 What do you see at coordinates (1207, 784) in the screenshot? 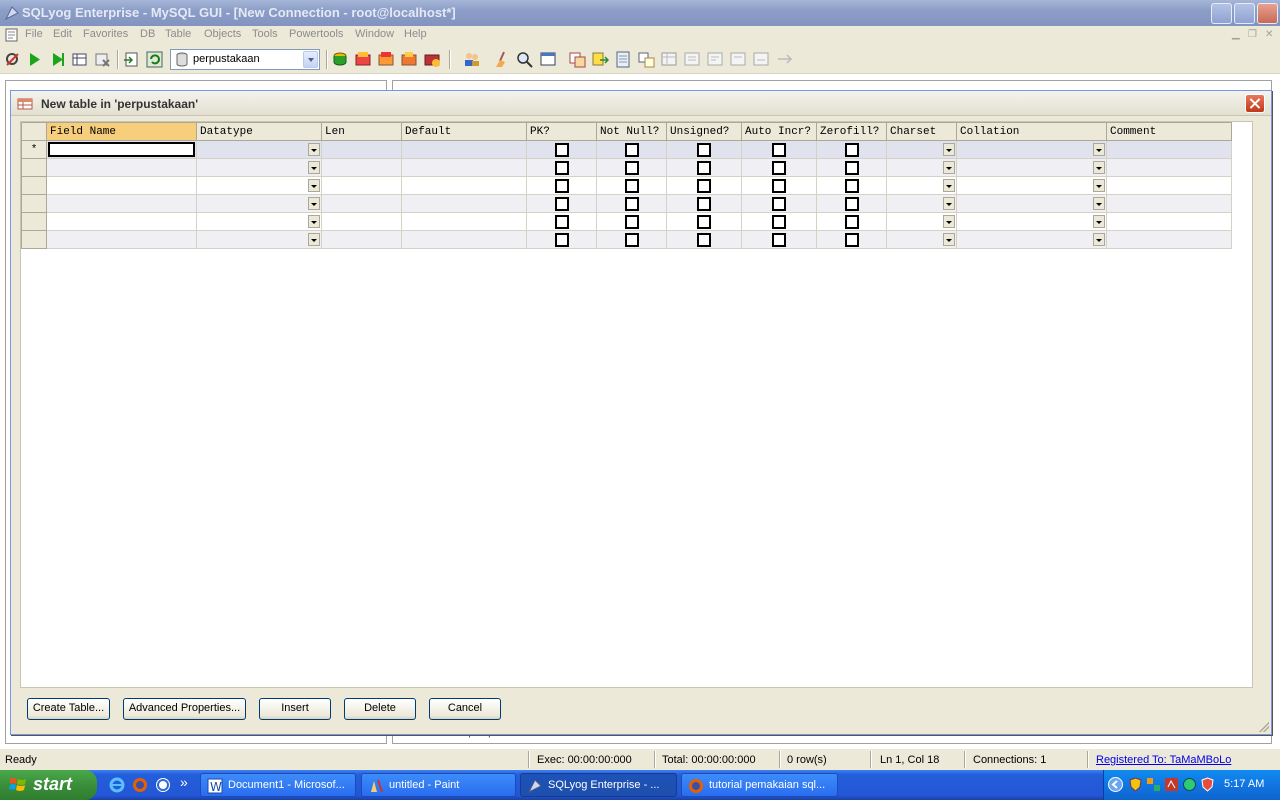
I see `security-shield-icon` at bounding box center [1207, 784].